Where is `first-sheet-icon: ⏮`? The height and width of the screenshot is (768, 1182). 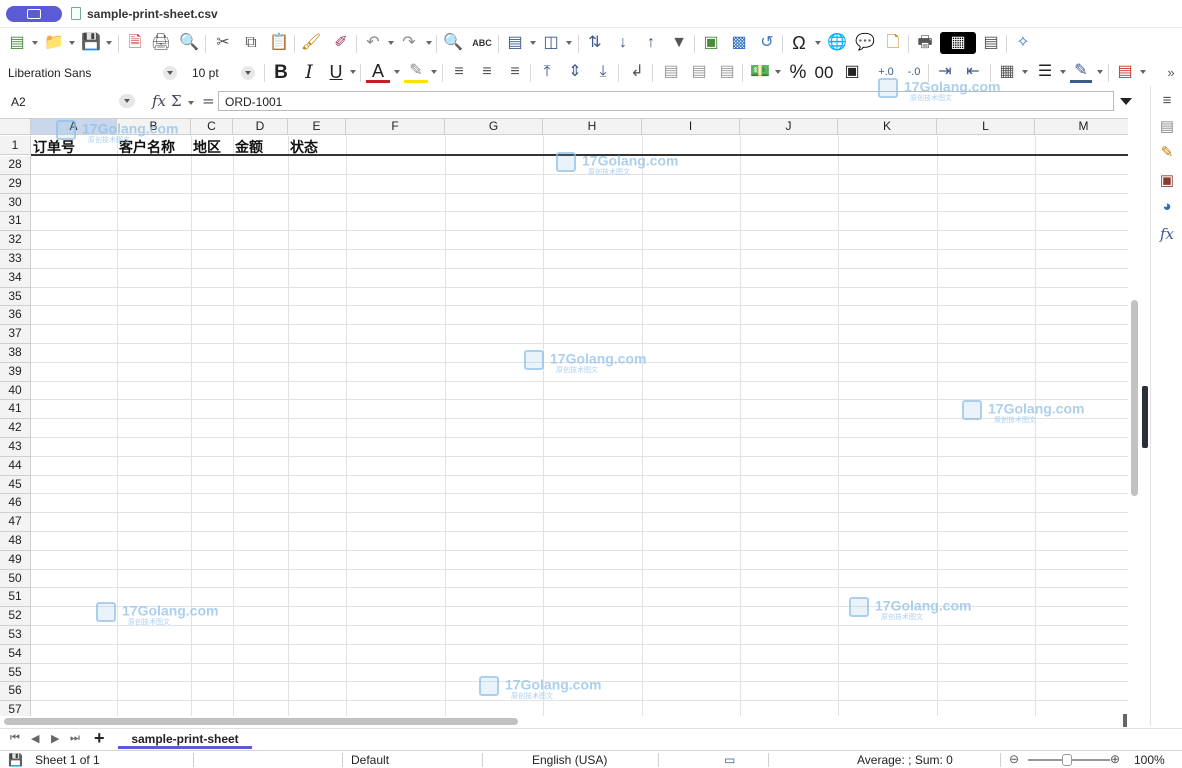 first-sheet-icon: ⏮ is located at coordinates (15, 738).